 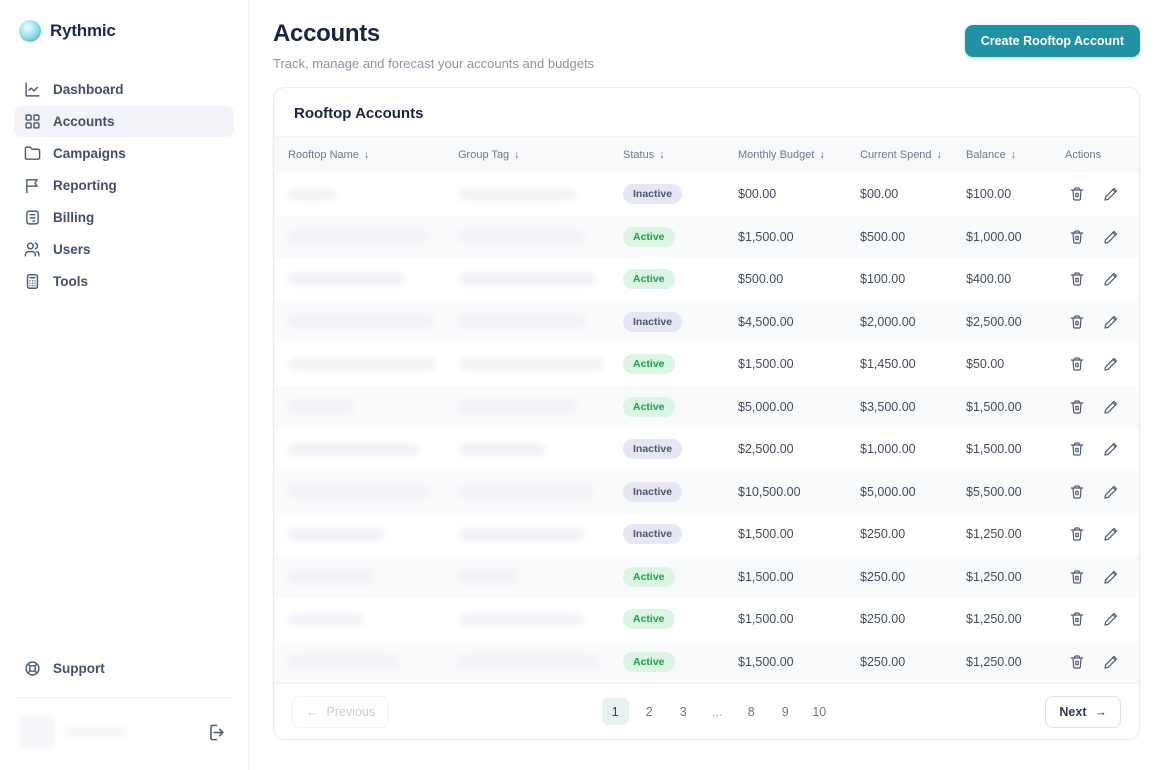 I want to click on pagination: ← Previous 1 2 3 ... 8 9 10 Next →, so click(x=706, y=711).